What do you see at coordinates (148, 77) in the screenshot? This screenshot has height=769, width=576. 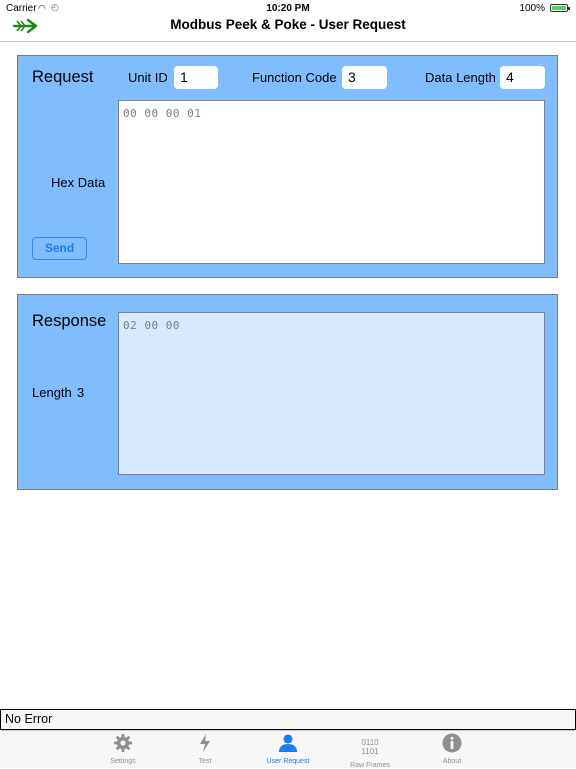 I see `unit-id-label: Unit ID` at bounding box center [148, 77].